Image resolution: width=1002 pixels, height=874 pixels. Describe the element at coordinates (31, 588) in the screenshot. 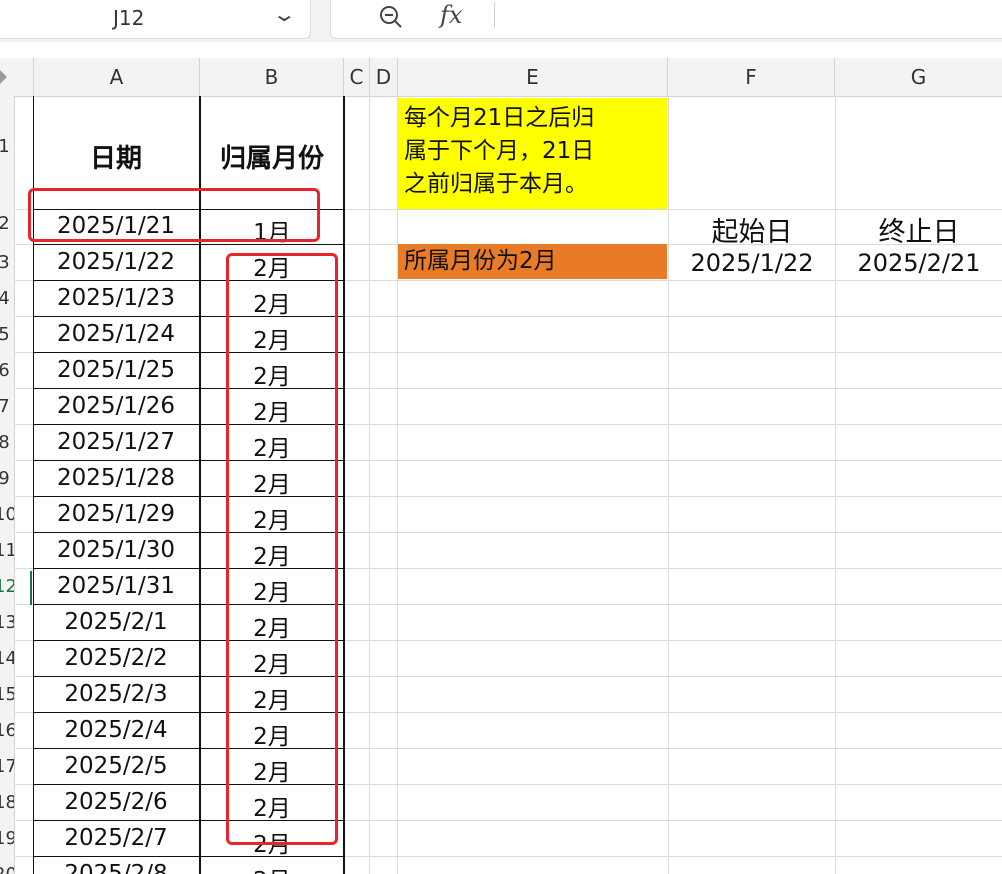

I see `active-row-indicator` at that location.